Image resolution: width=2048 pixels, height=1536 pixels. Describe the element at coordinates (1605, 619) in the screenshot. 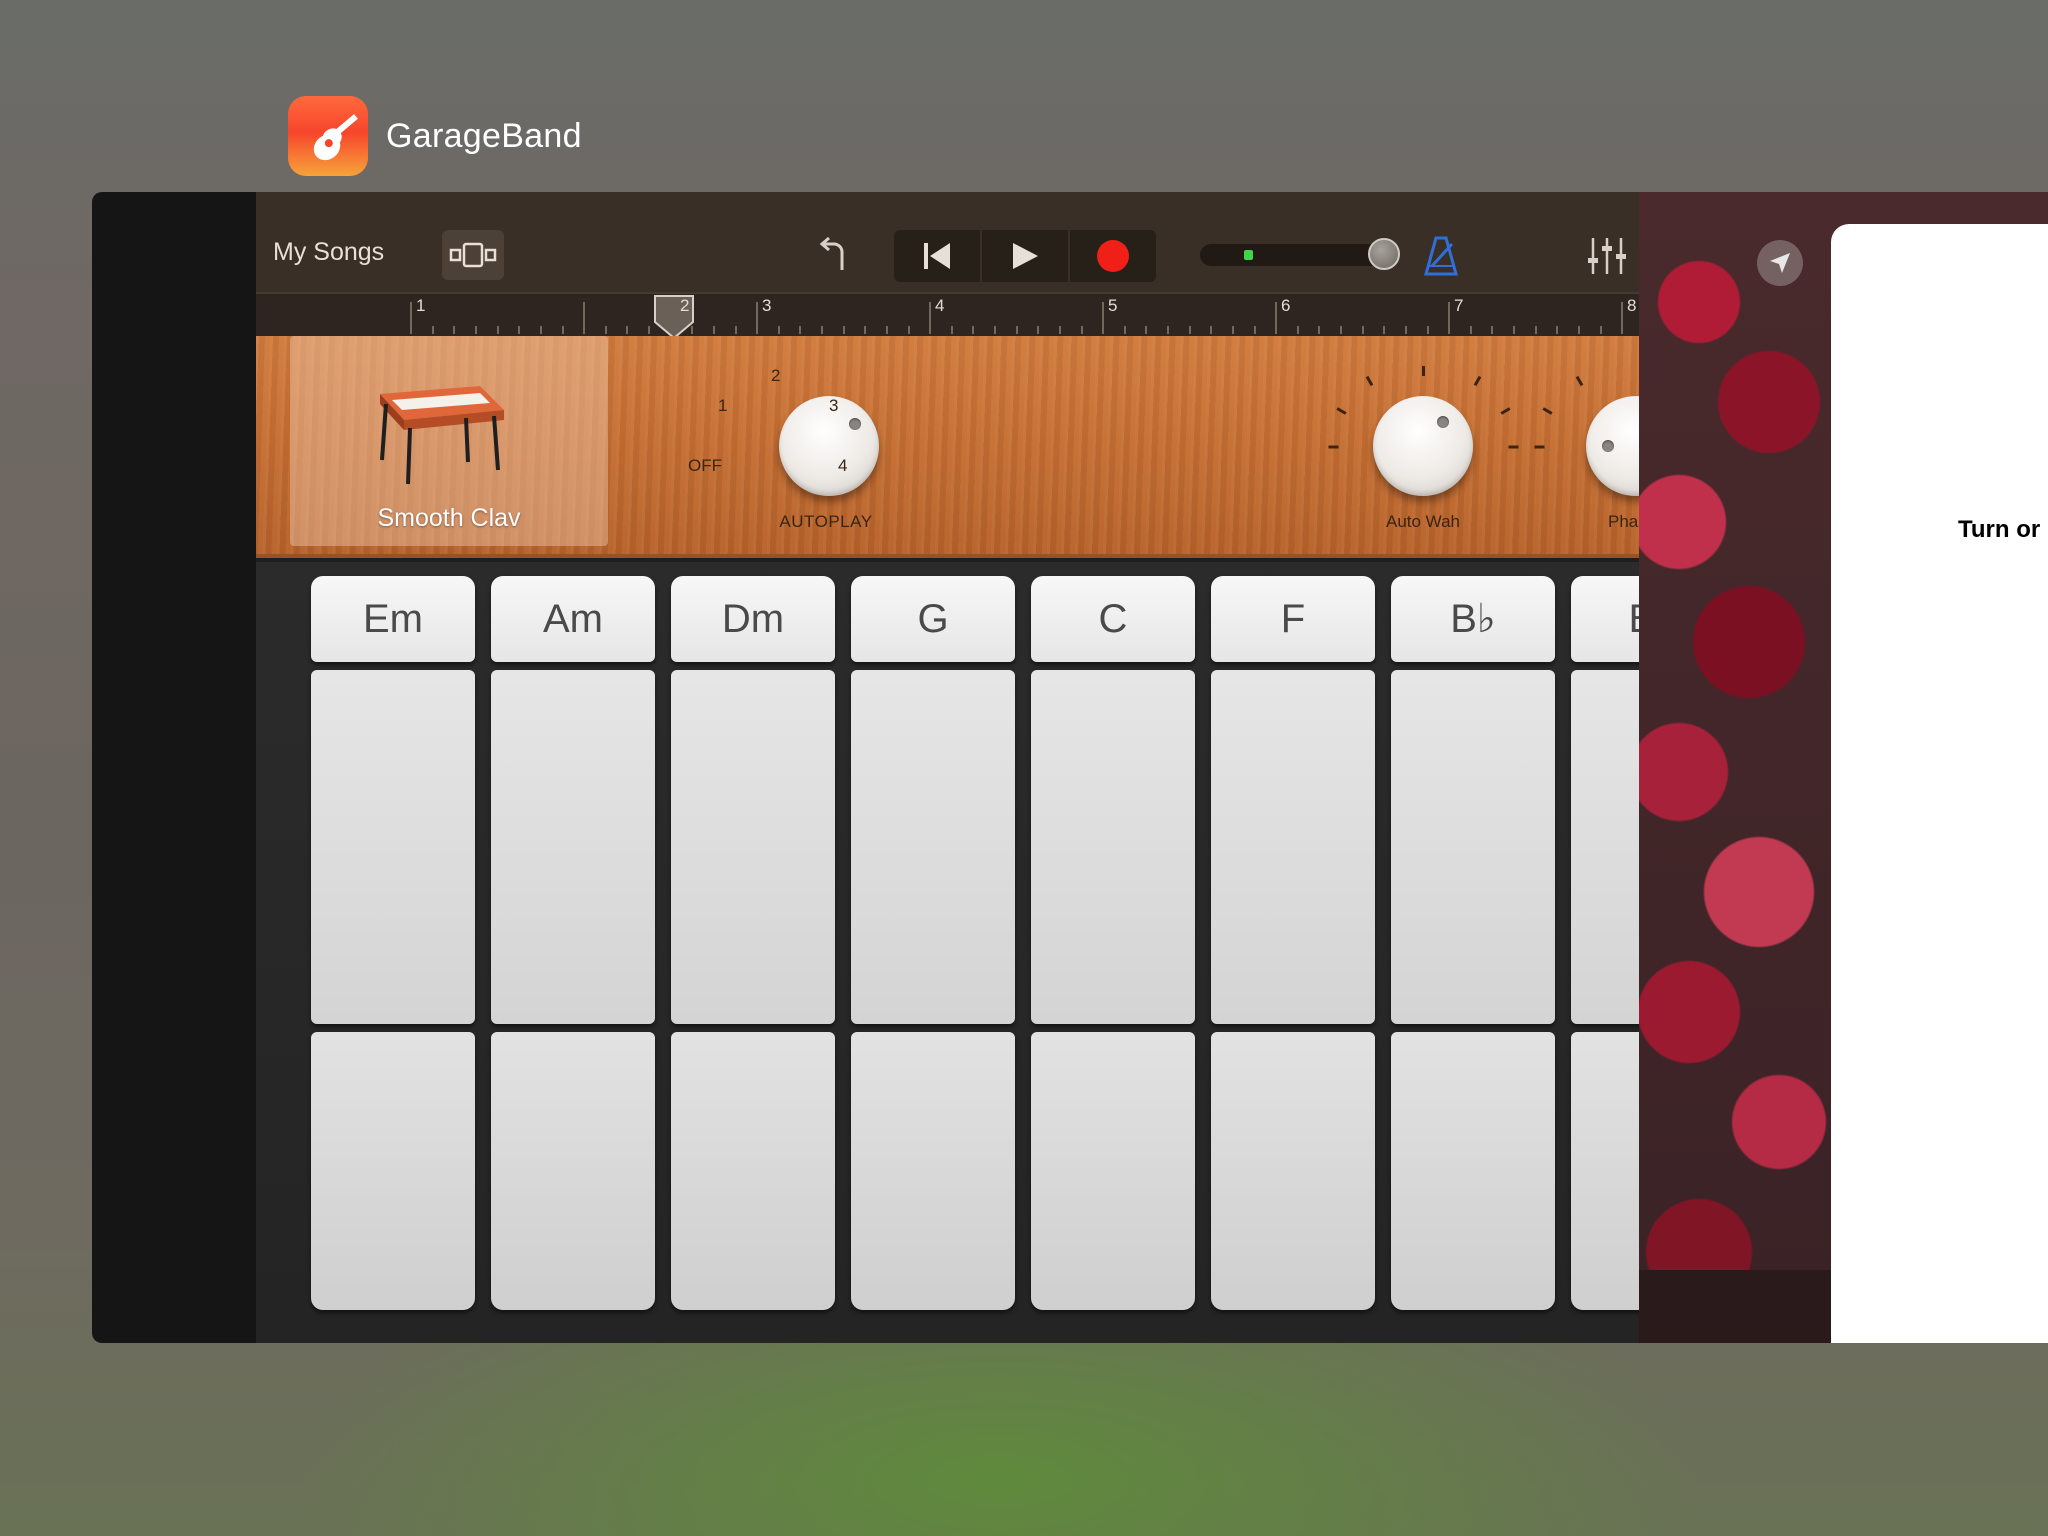

I see `chord-button: Bo` at that location.